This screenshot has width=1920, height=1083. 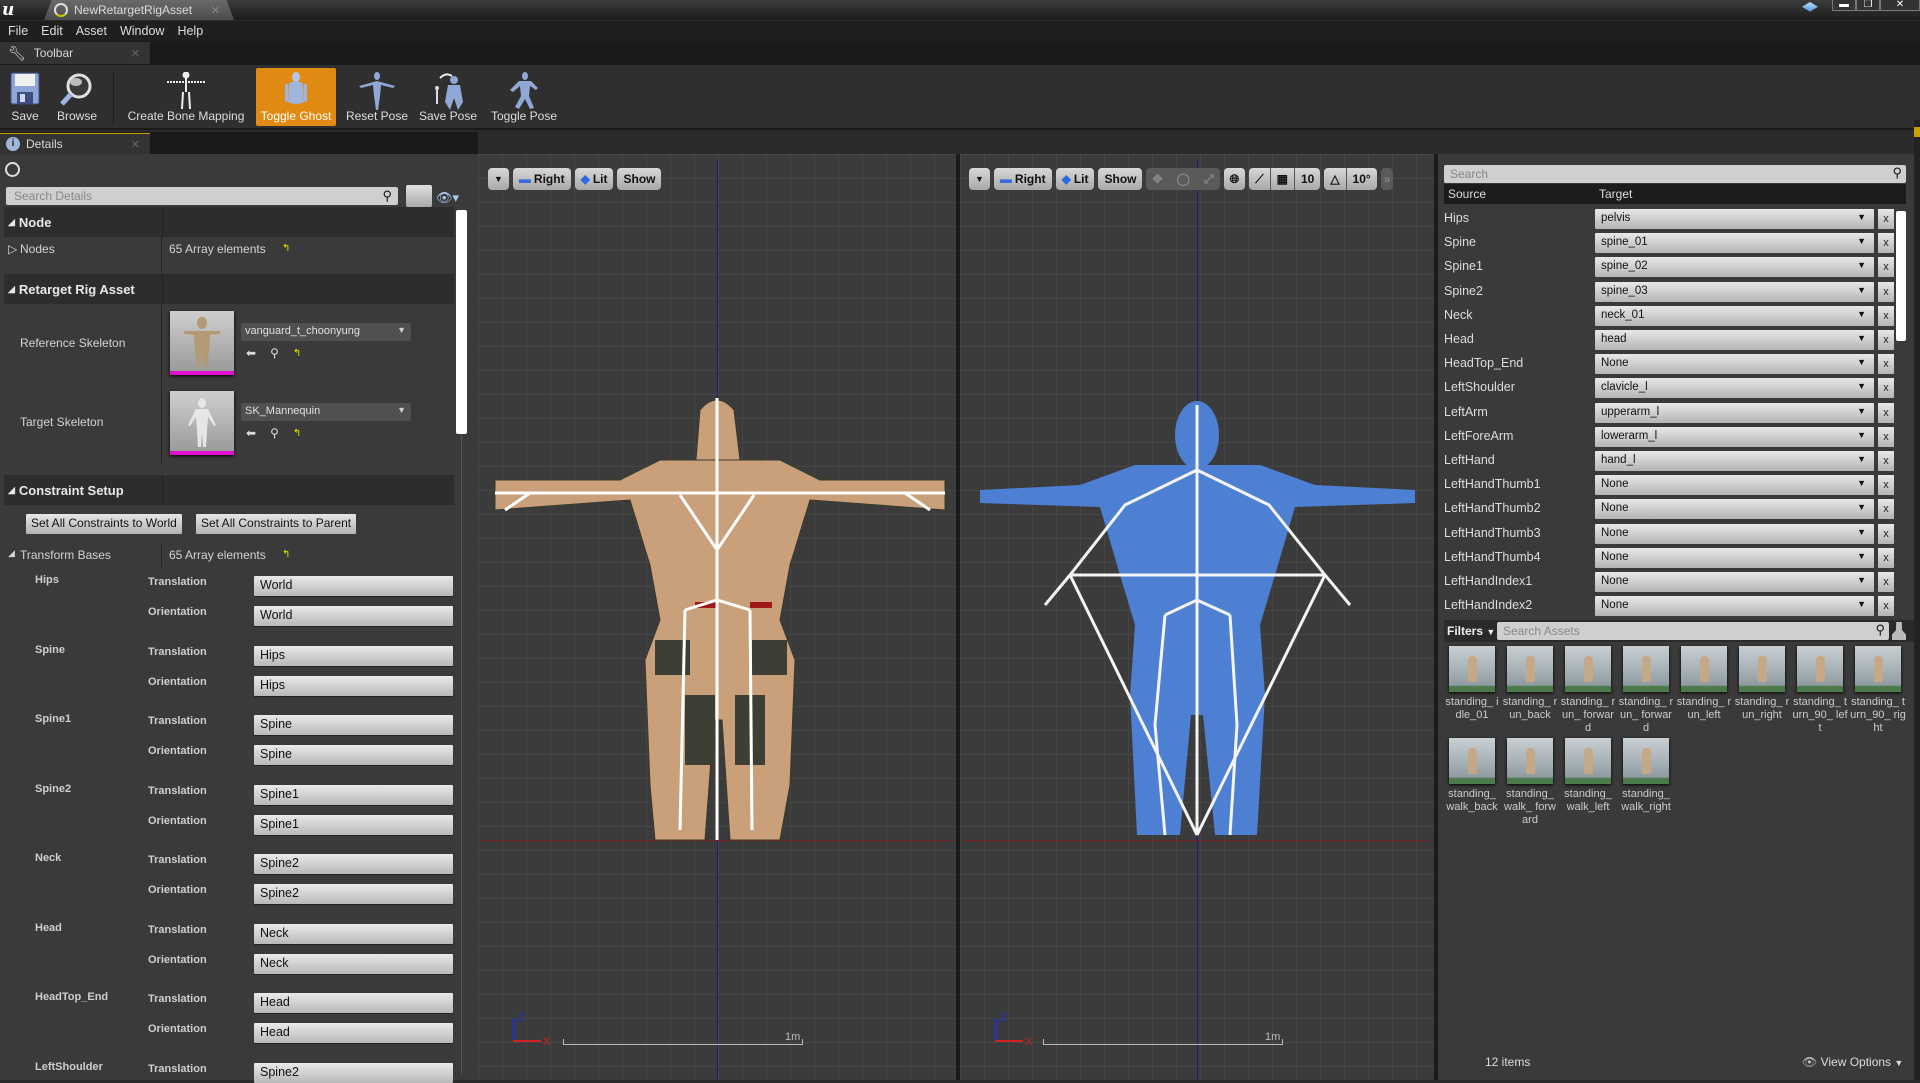 What do you see at coordinates (353, 586) in the screenshot?
I see `translation-base-field: World` at bounding box center [353, 586].